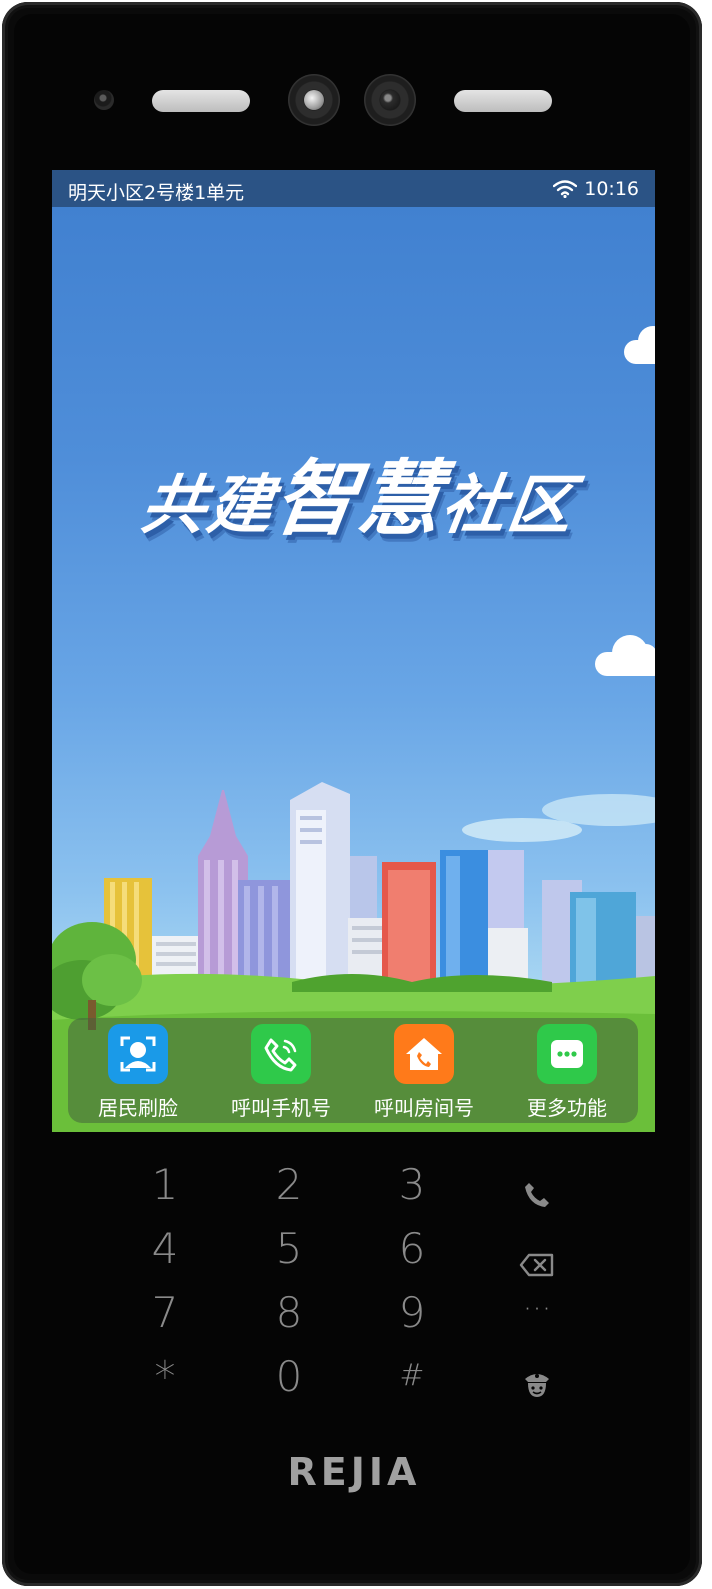  What do you see at coordinates (289, 1248) in the screenshot?
I see `key-5: 5` at bounding box center [289, 1248].